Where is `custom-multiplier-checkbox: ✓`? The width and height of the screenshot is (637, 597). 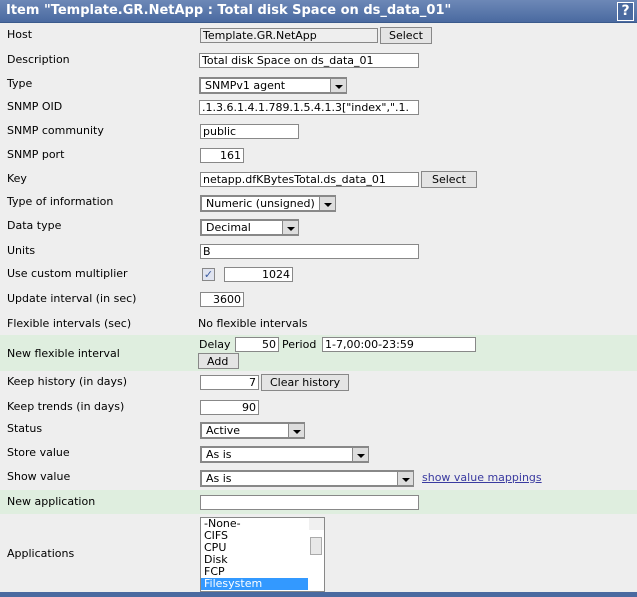
custom-multiplier-checkbox: ✓ is located at coordinates (208, 274).